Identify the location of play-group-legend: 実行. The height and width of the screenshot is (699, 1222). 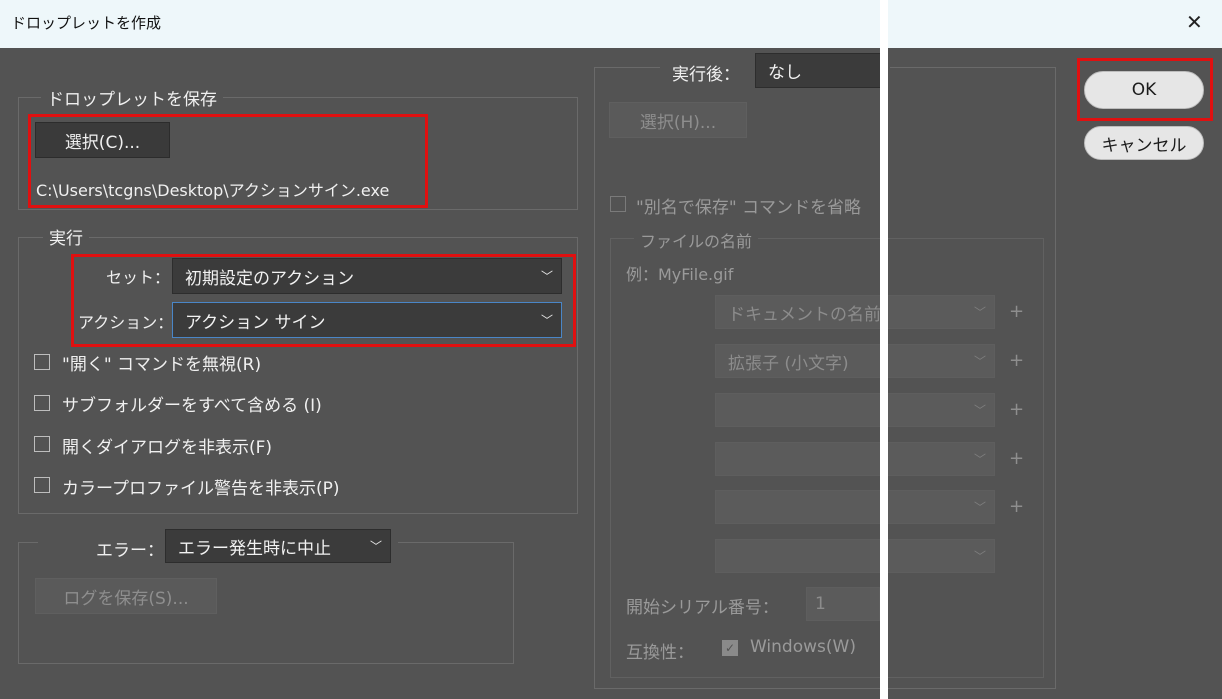
(66, 236).